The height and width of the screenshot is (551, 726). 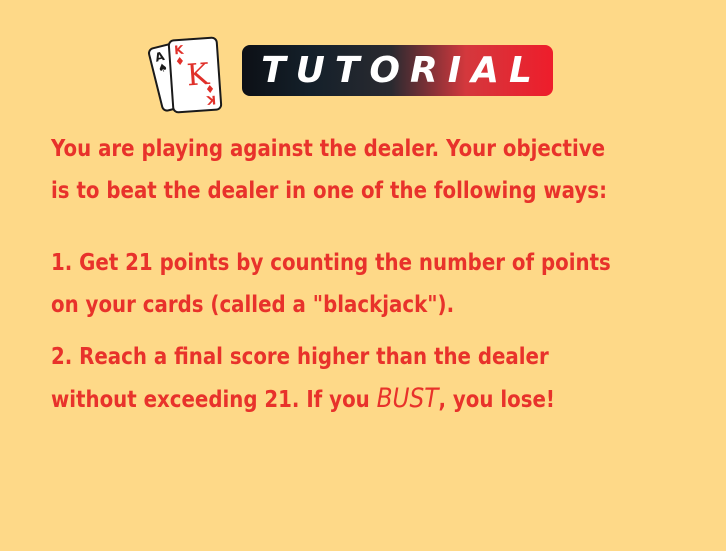 What do you see at coordinates (195, 75) in the screenshot?
I see `king-of-diamonds-card: K ♦ K ♦ K` at bounding box center [195, 75].